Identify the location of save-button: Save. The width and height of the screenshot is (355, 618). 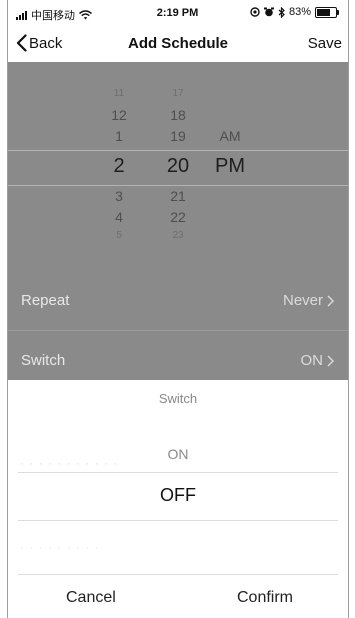
(325, 43).